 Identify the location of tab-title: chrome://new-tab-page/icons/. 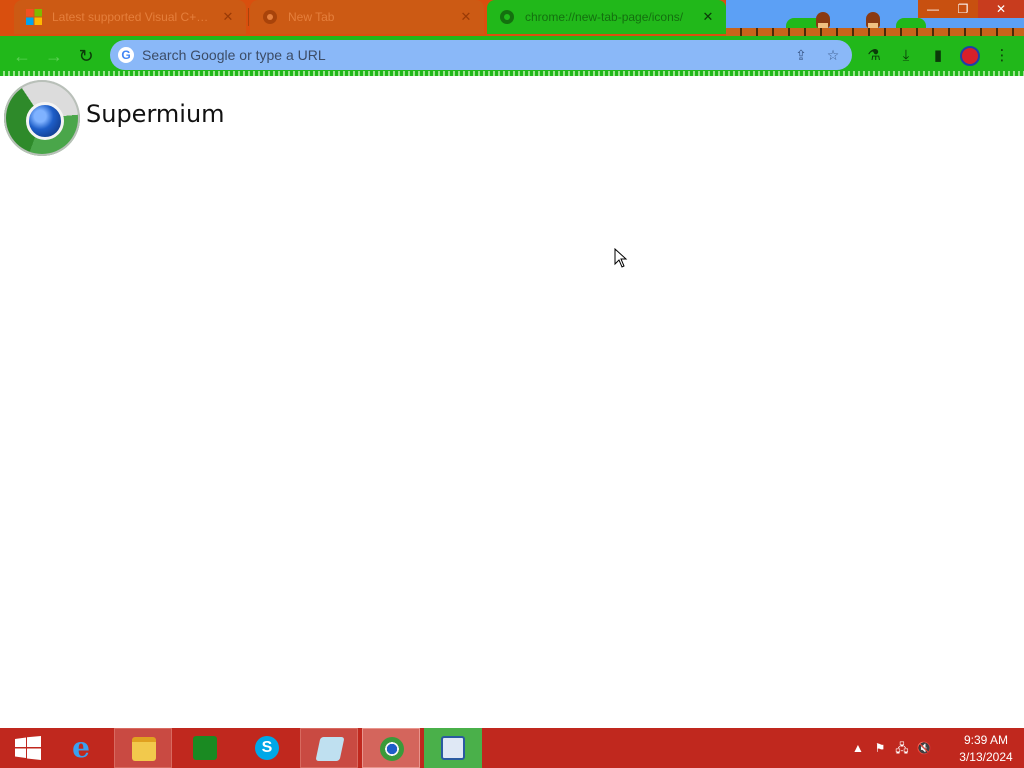
(604, 17).